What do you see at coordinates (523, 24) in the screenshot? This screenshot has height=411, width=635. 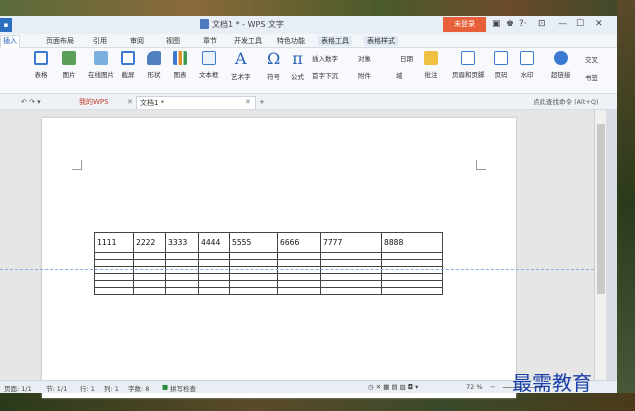 I see `help-icon: ?·` at bounding box center [523, 24].